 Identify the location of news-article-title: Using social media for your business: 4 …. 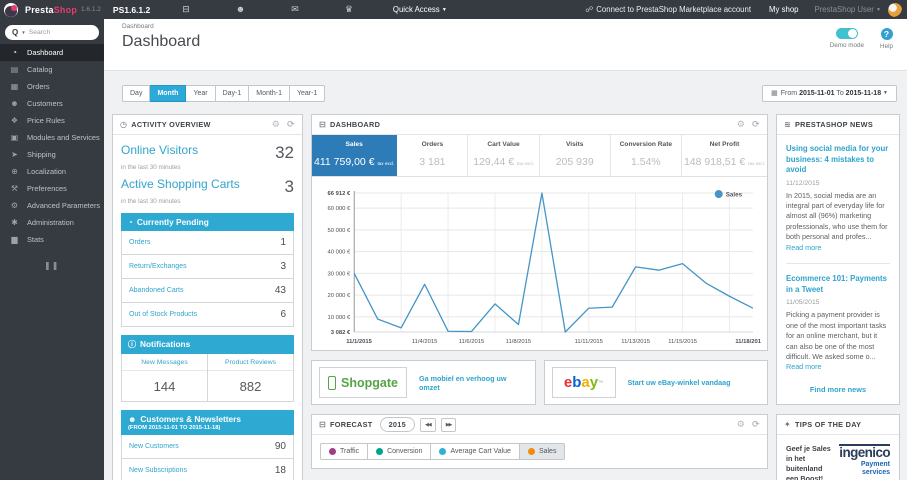
(838, 160).